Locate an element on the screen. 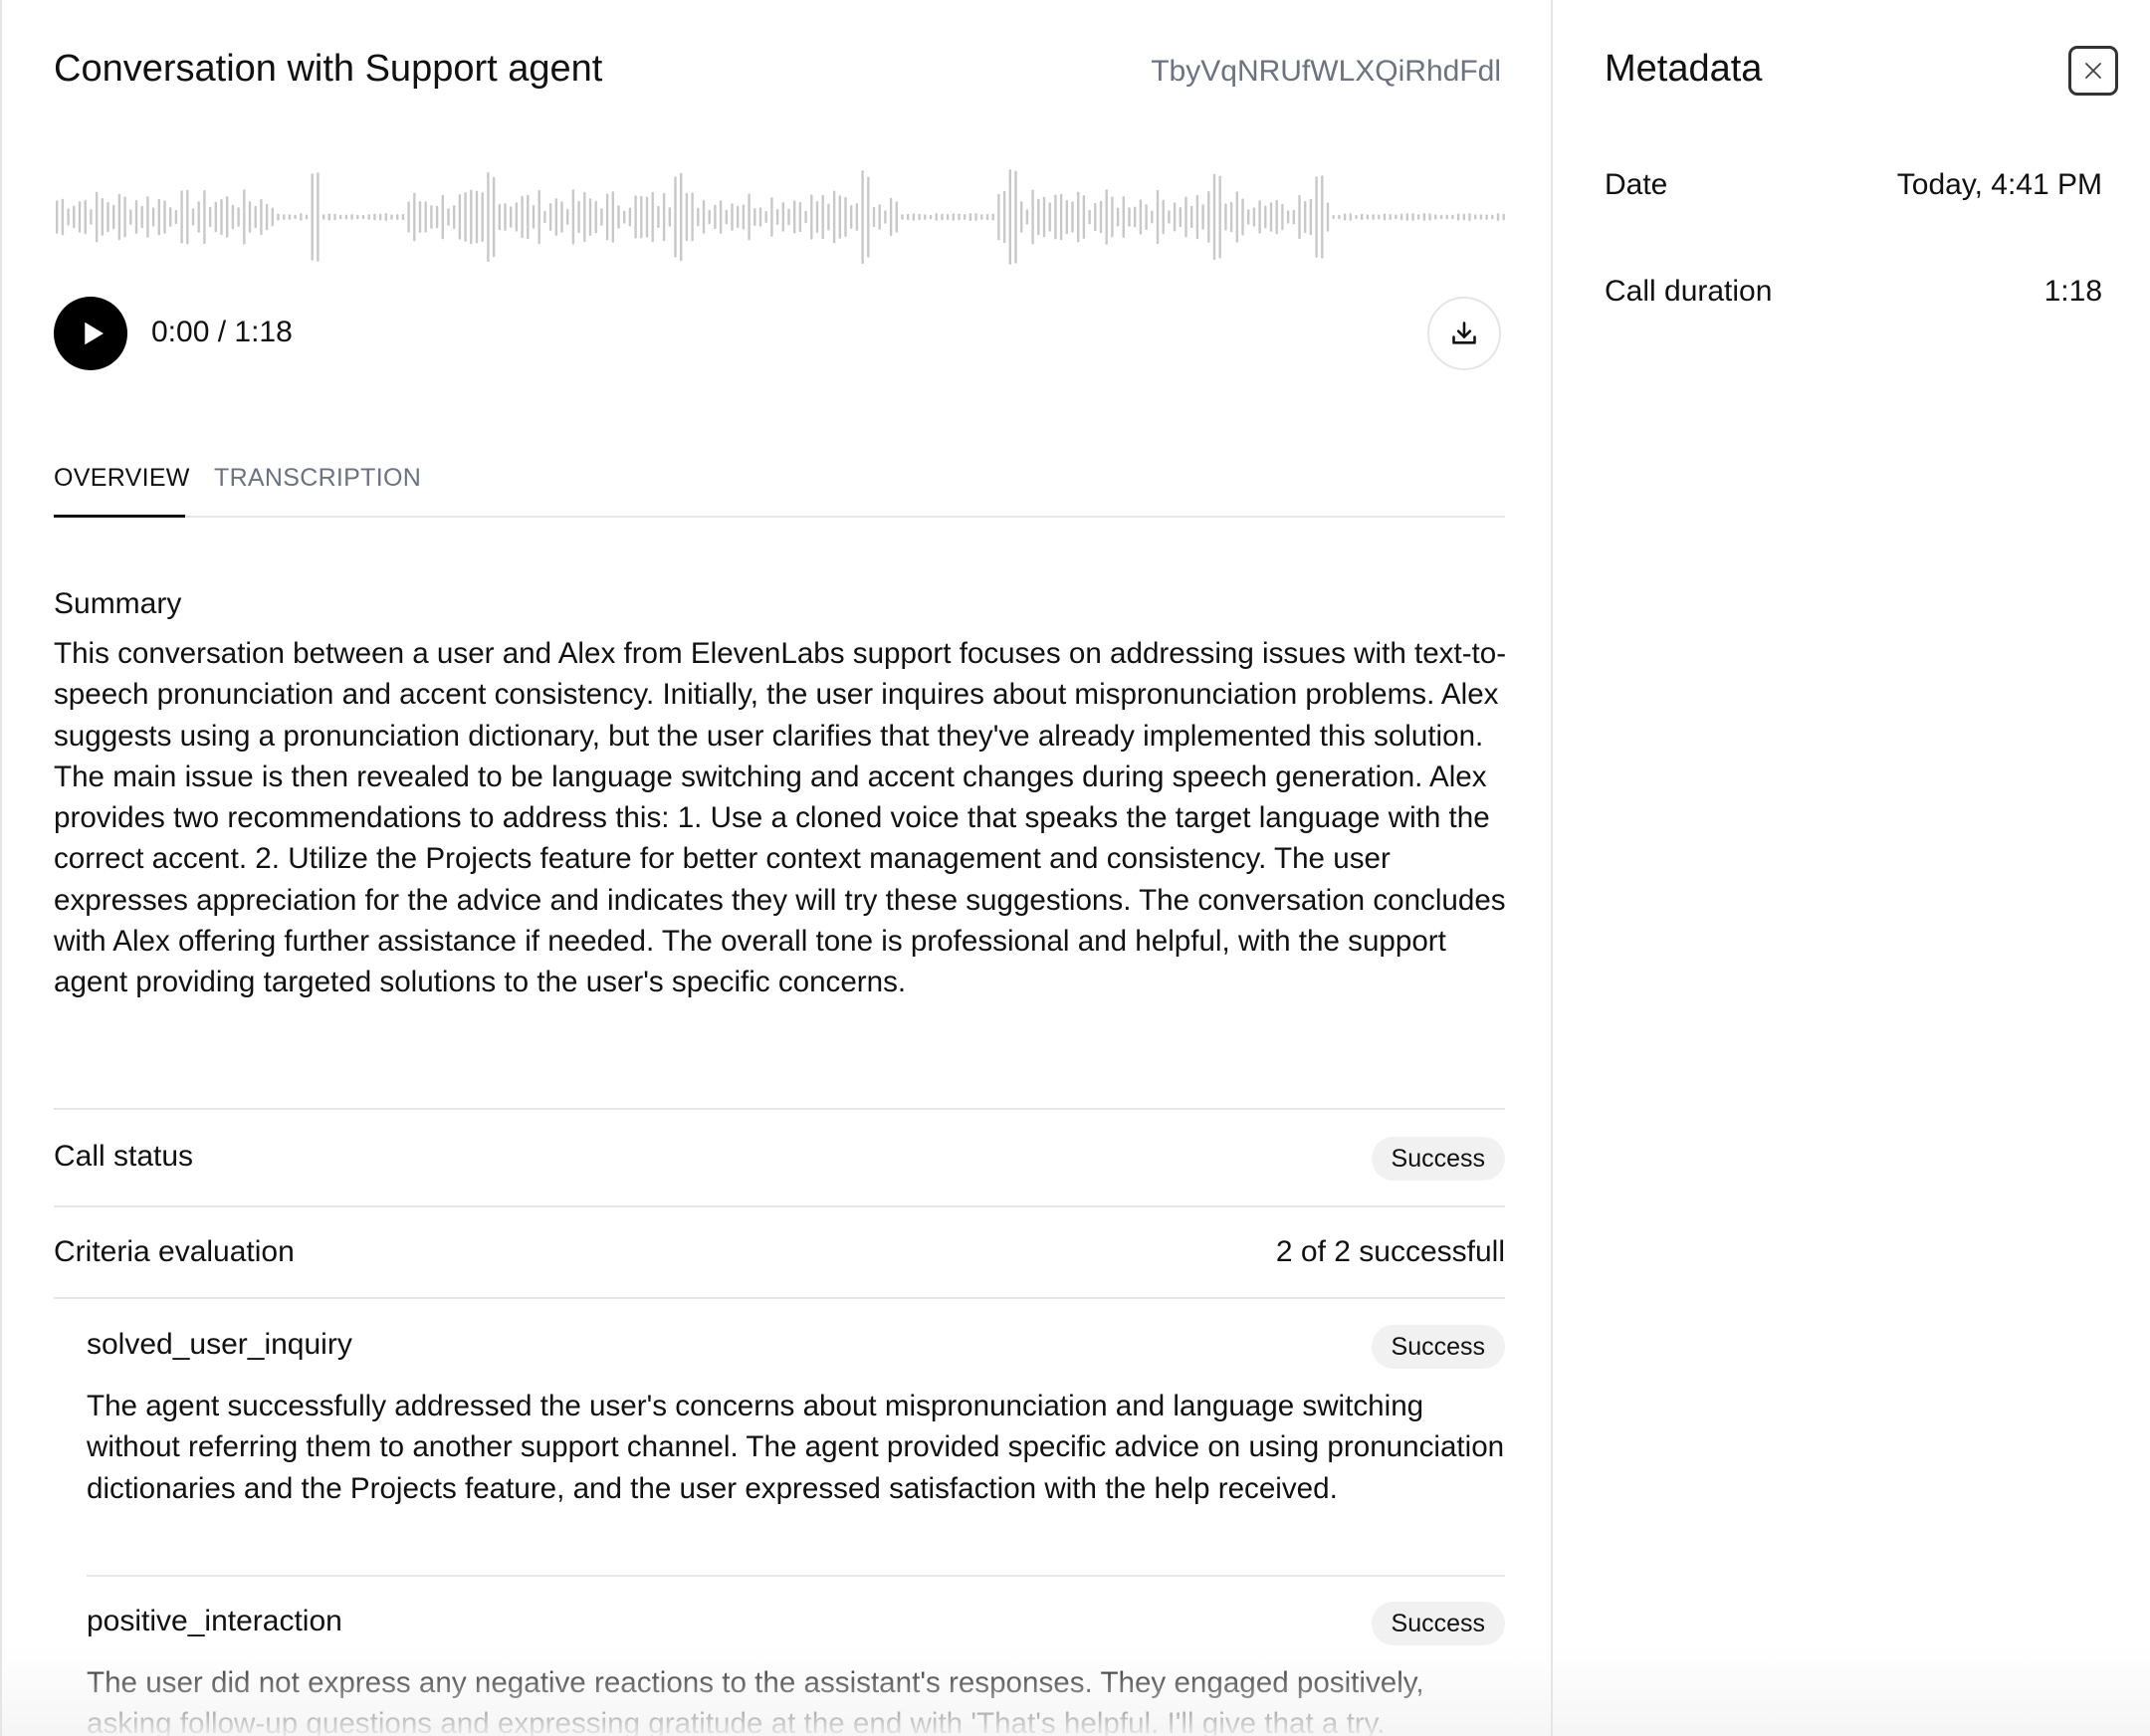  close-icon is located at coordinates (2093, 71).